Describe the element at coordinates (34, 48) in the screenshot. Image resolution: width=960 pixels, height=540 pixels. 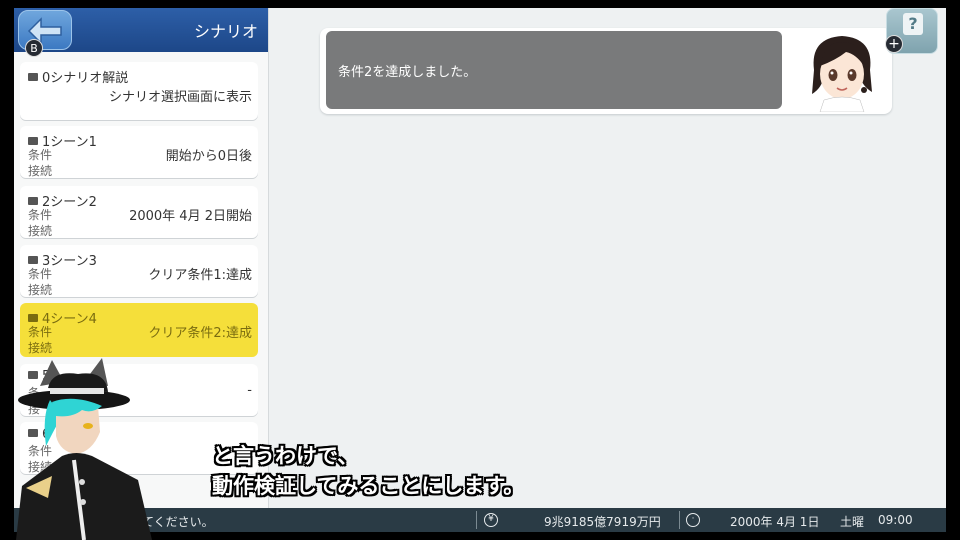
I see `b-button-badge: B` at that location.